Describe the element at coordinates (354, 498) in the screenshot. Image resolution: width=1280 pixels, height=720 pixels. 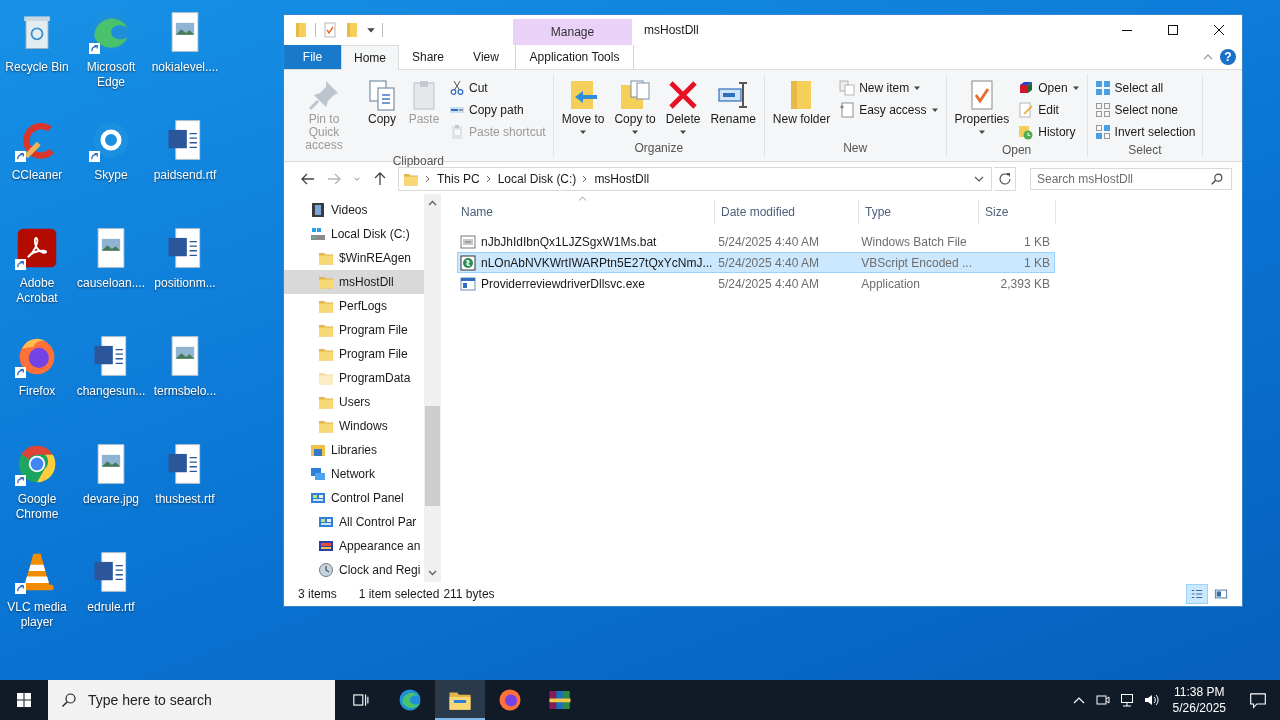
I see `tree-item: Control Panel` at that location.